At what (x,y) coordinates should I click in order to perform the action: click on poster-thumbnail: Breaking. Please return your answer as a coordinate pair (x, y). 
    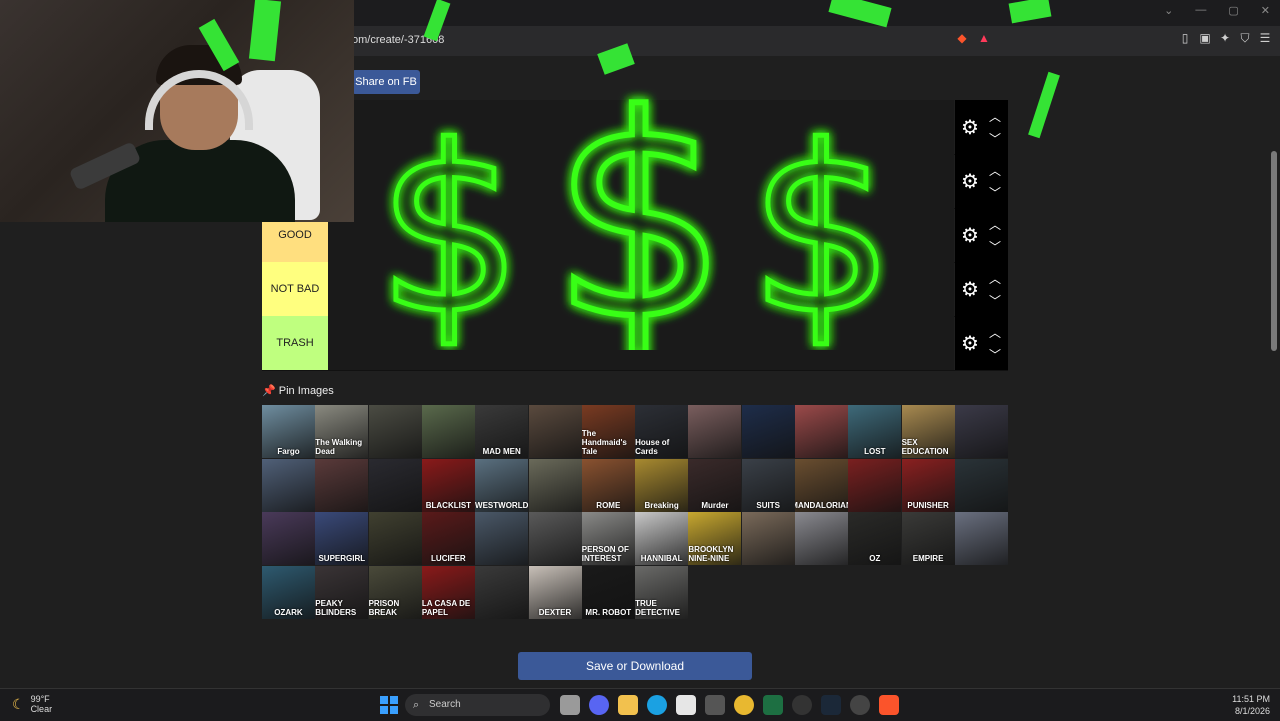
    Looking at the image, I should click on (662, 485).